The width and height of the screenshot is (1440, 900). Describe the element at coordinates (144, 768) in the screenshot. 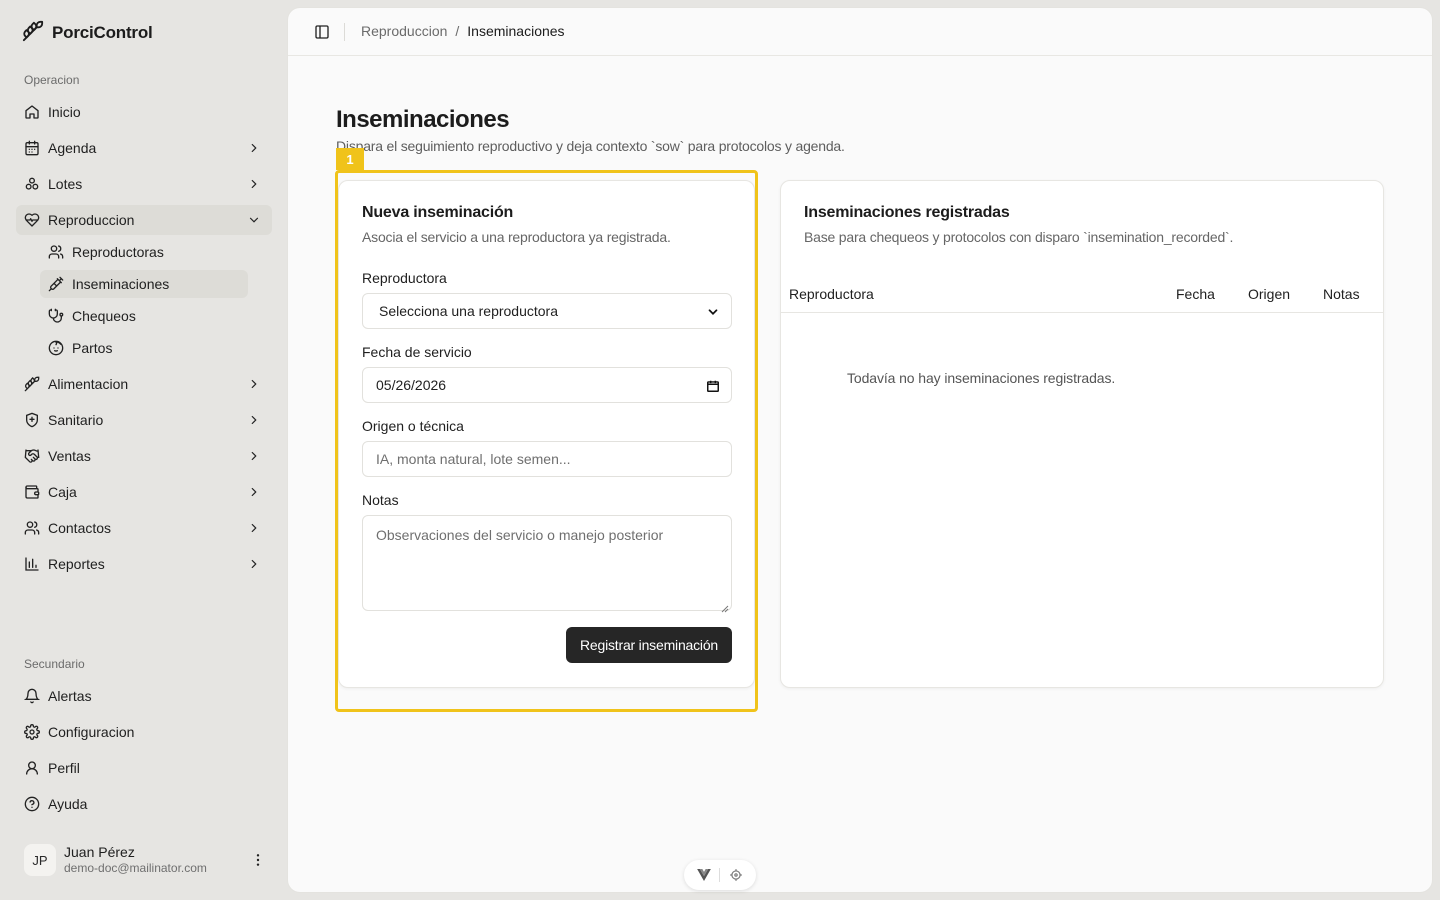

I see `sidebar-item-perfil: Perfil` at that location.